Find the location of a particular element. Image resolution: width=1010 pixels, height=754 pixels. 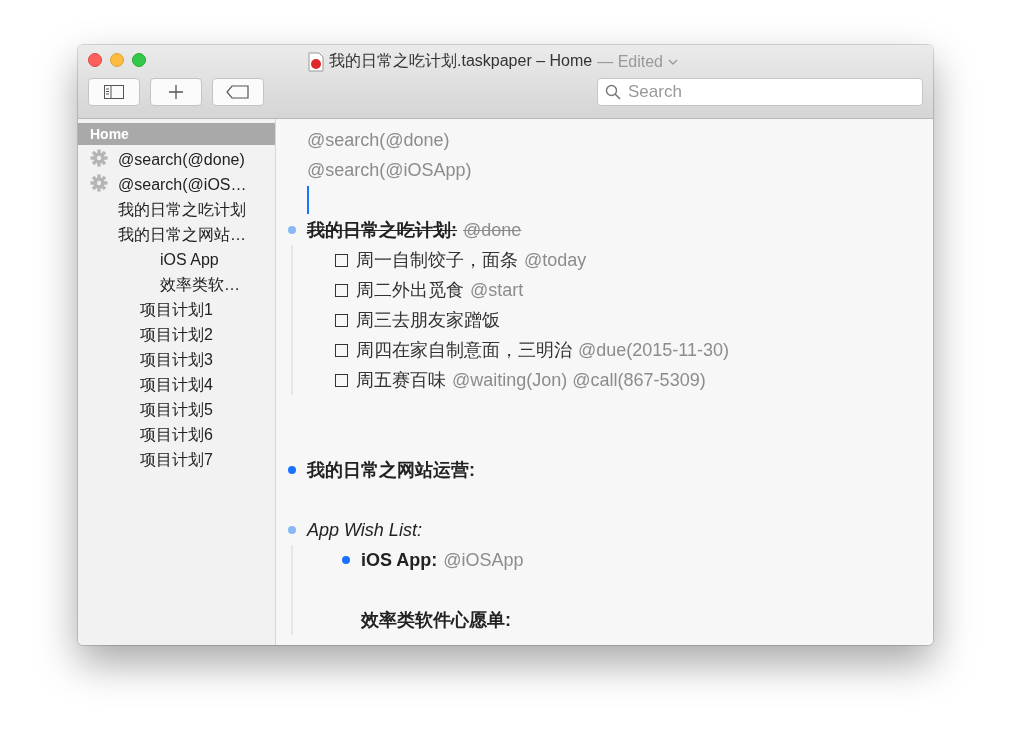

sidebar-item: 项目计划4 is located at coordinates (176, 384).